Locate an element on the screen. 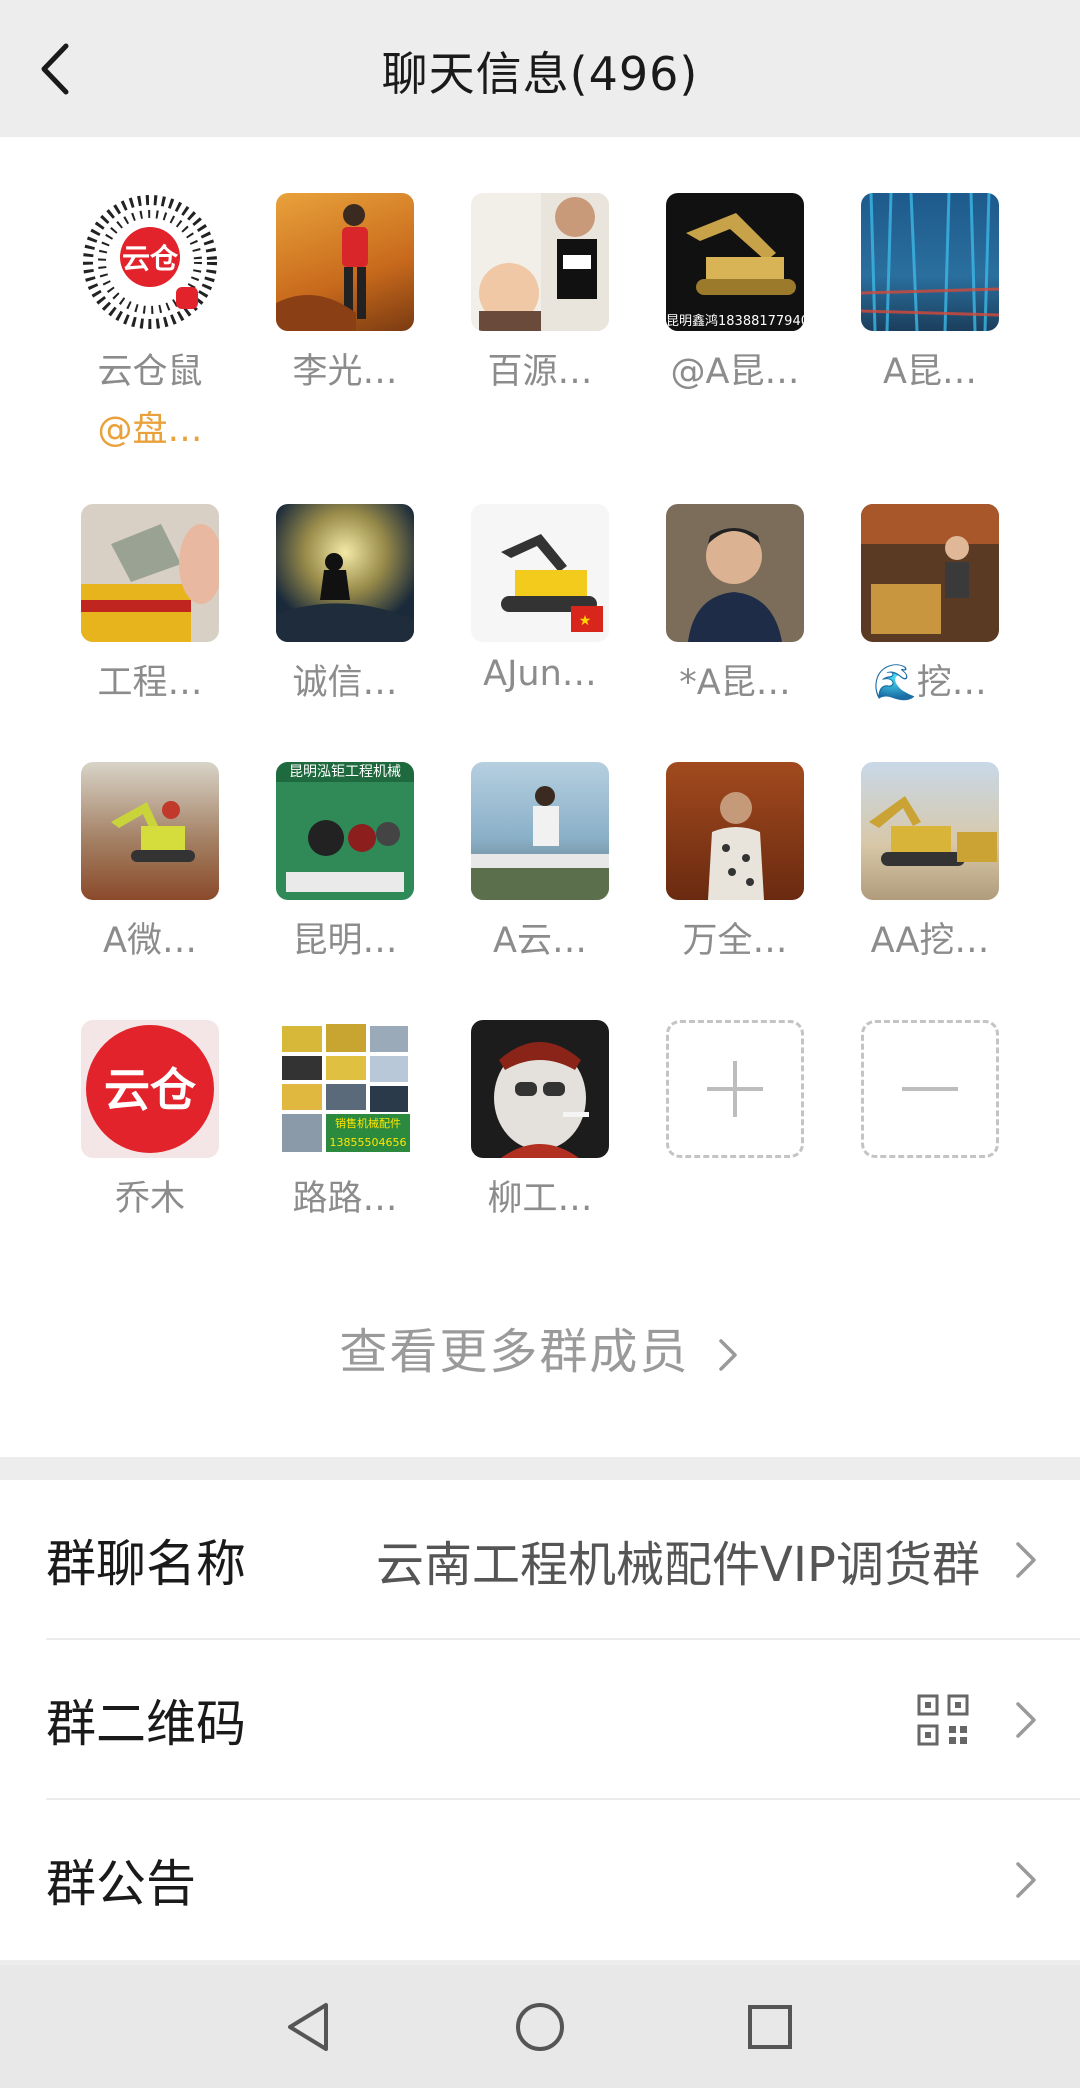 Image resolution: width=1080 pixels, height=2088 pixels. plus-icon is located at coordinates (735, 1089).